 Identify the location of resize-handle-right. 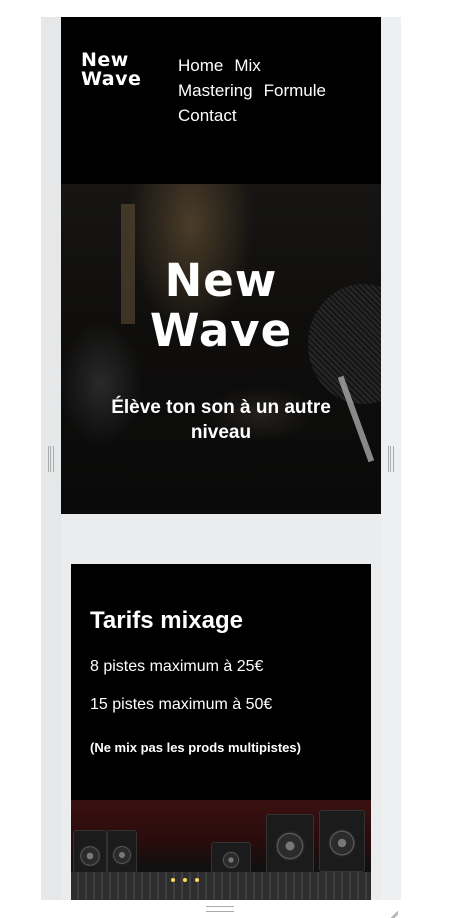
(391, 459).